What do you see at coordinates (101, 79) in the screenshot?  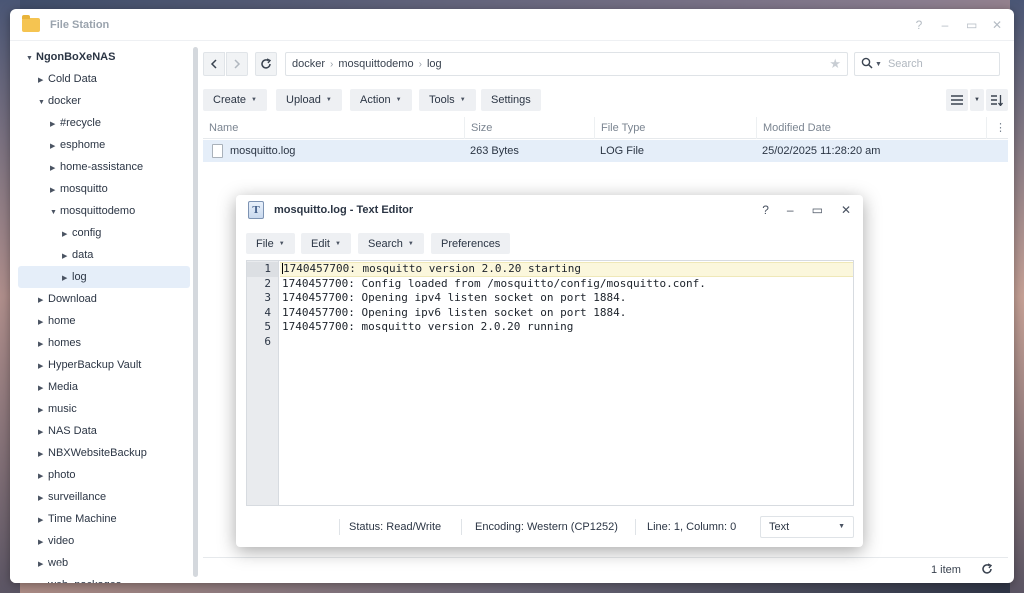 I see `tree-item: ▶ Cold Data` at bounding box center [101, 79].